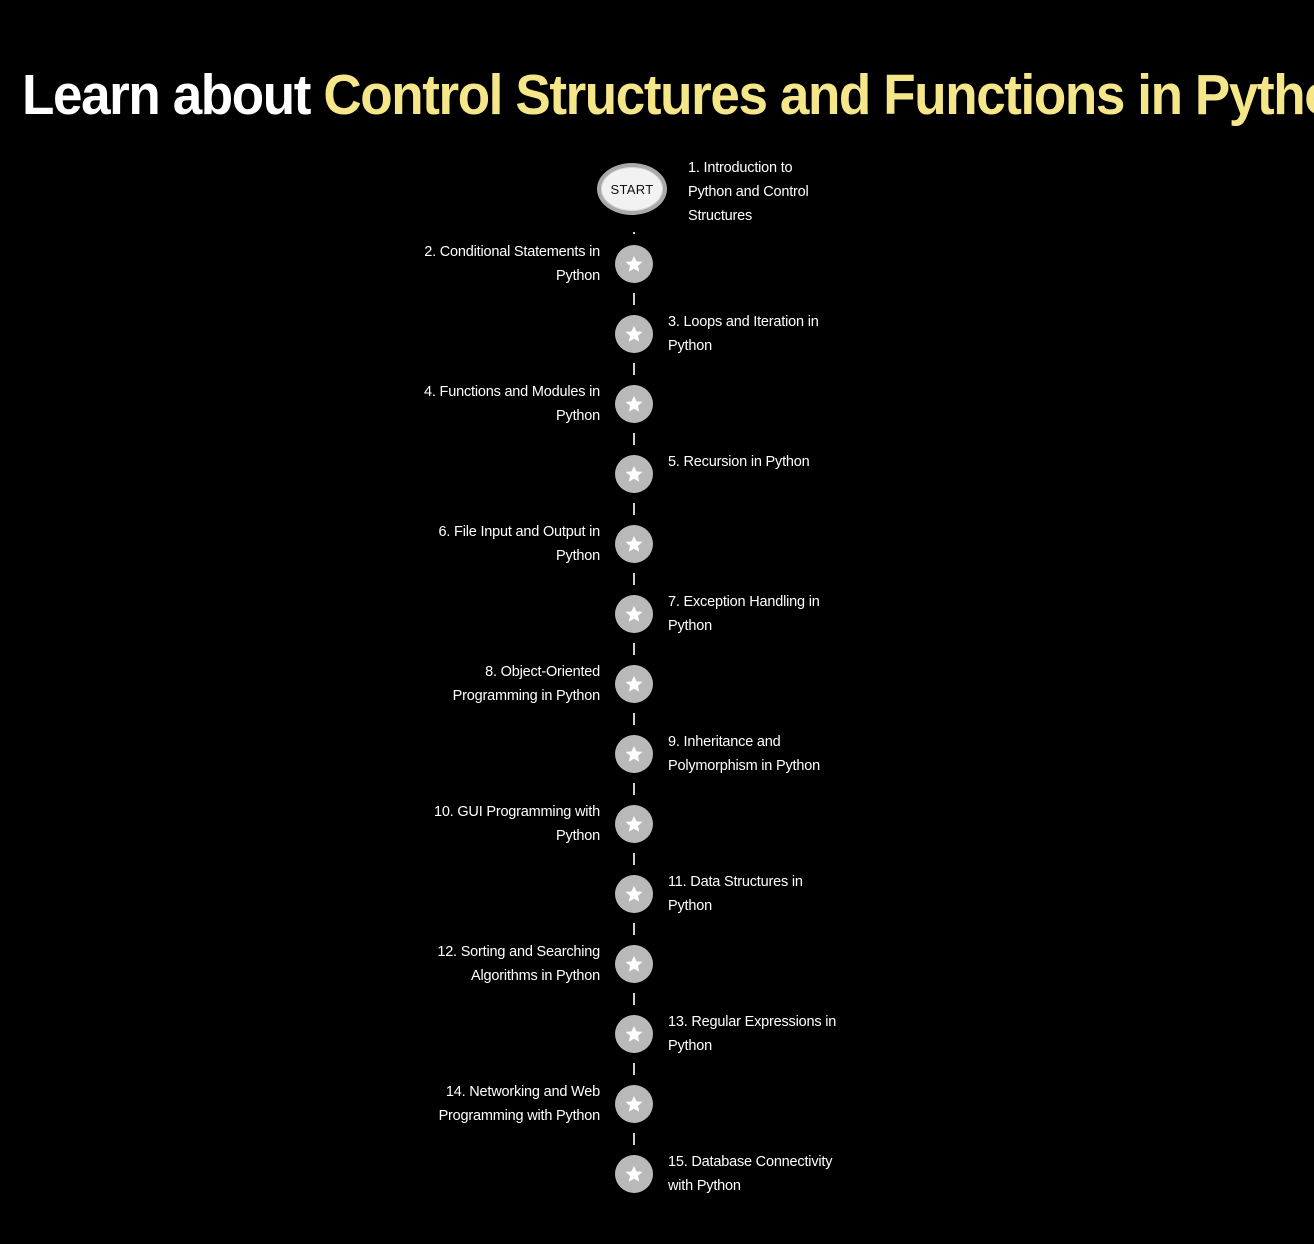  I want to click on step-label-2: 2. Conditional Statements in Python, so click(510, 264).